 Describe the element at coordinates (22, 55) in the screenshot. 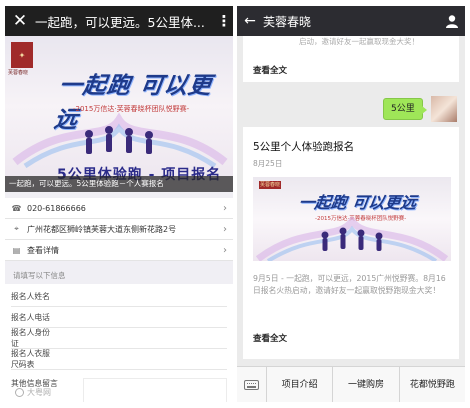

I see `brand-logo: ✦` at that location.